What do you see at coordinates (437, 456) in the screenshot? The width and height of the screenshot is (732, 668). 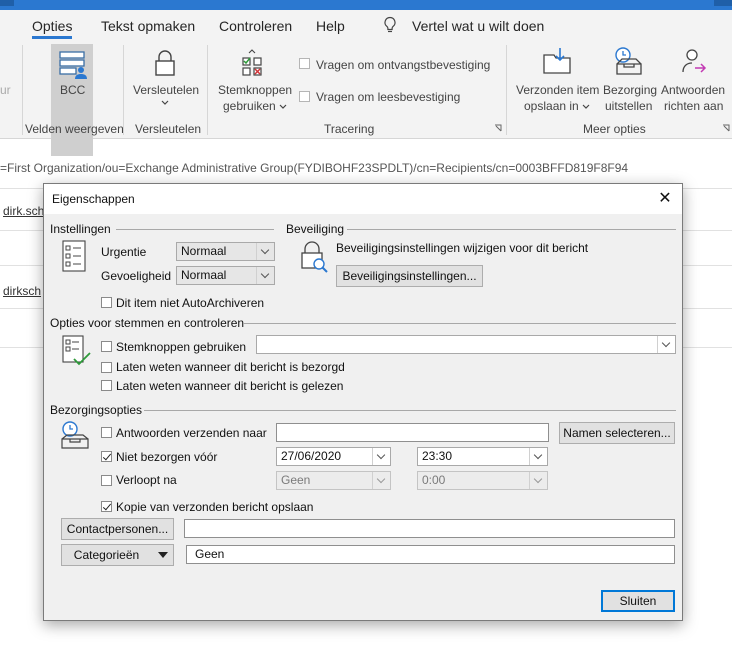 I see `niet-bezorgen-time: 23:30` at bounding box center [437, 456].